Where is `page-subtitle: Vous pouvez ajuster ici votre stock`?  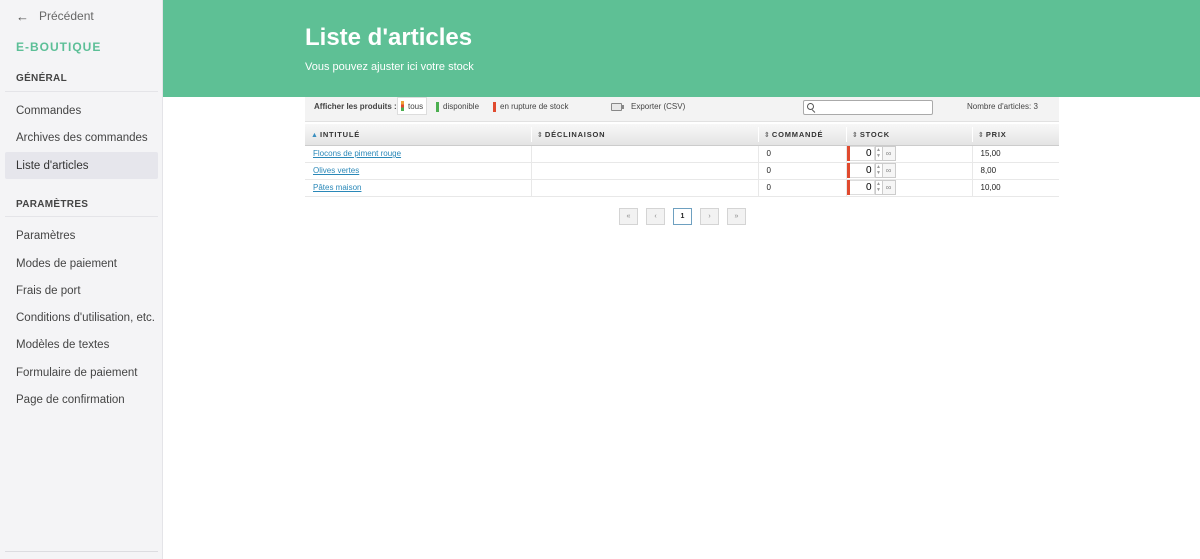
page-subtitle: Vous pouvez ajuster ici votre stock is located at coordinates (389, 67).